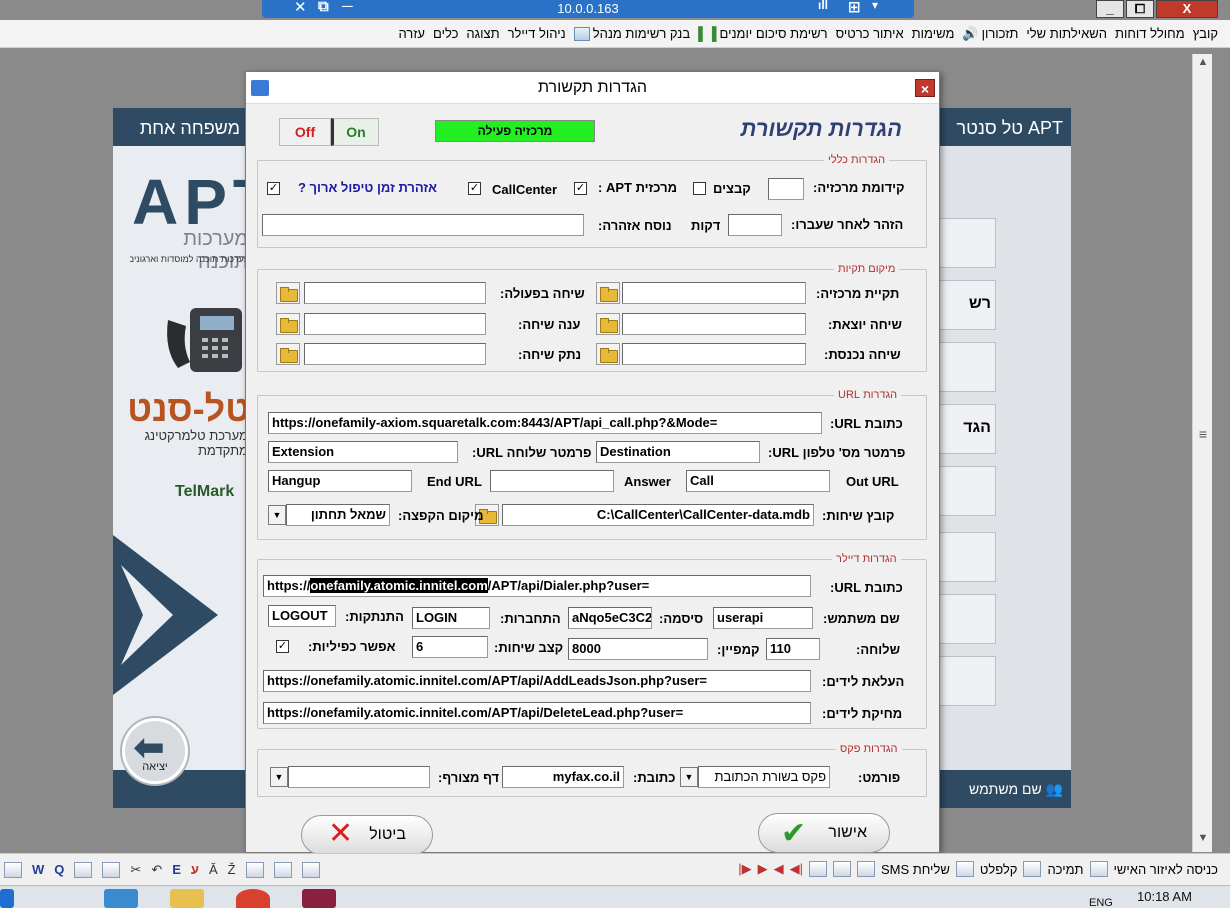 Image resolution: width=1230 pixels, height=908 pixels. I want to click on dialer-extension-input: 110, so click(793, 649).